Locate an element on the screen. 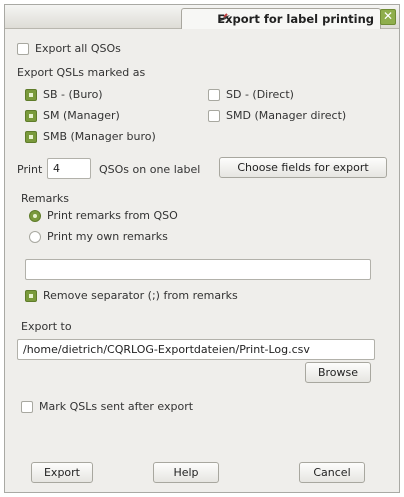  title-tab: Export for label printing is located at coordinates (281, 18).